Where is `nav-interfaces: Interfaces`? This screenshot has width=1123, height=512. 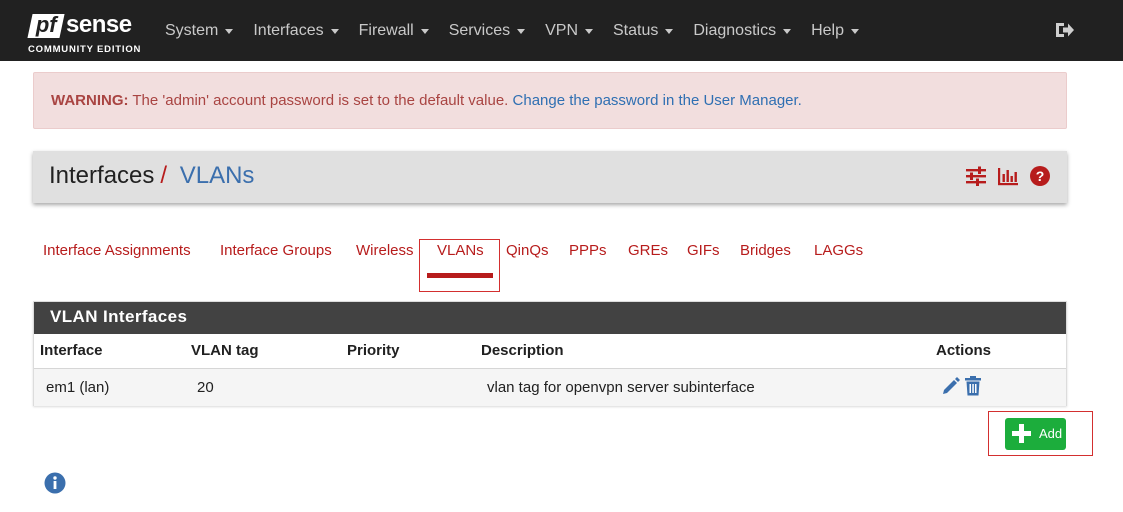
nav-interfaces: Interfaces is located at coordinates (296, 31).